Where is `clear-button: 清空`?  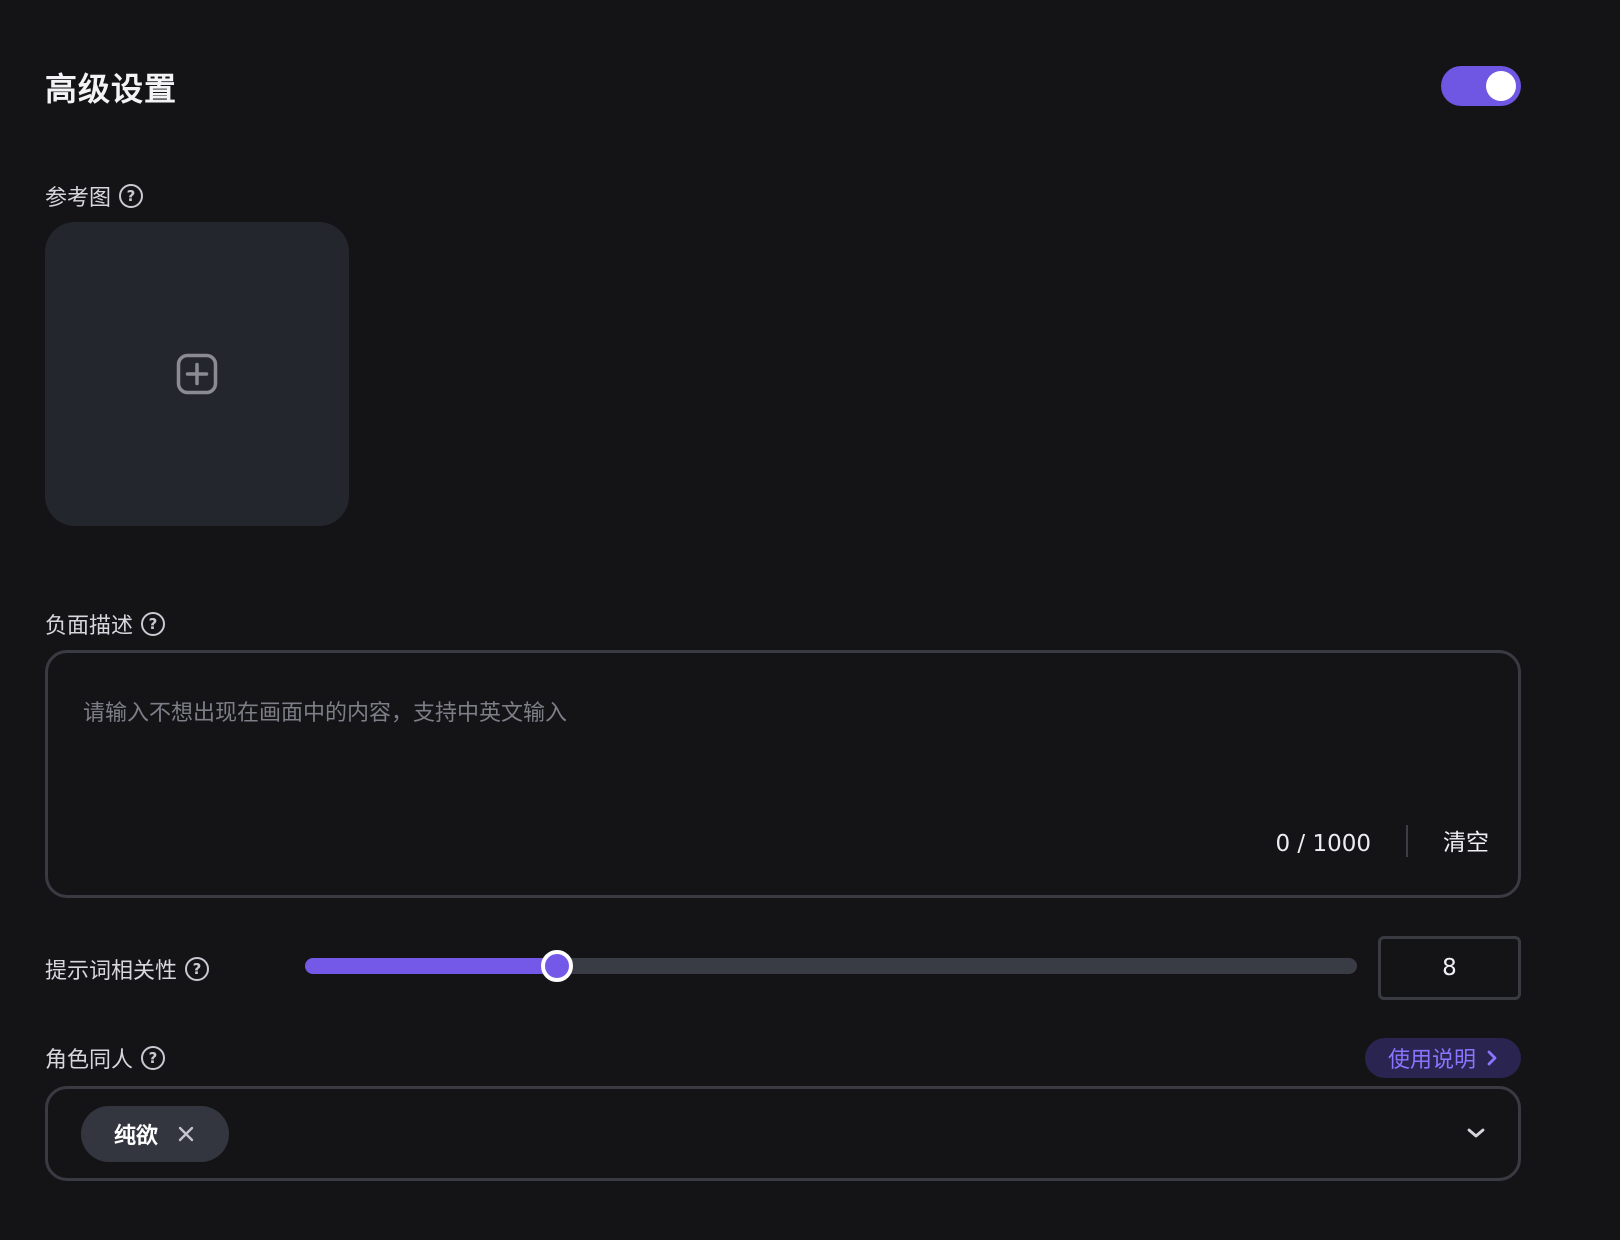
clear-button: 清空 is located at coordinates (1466, 840).